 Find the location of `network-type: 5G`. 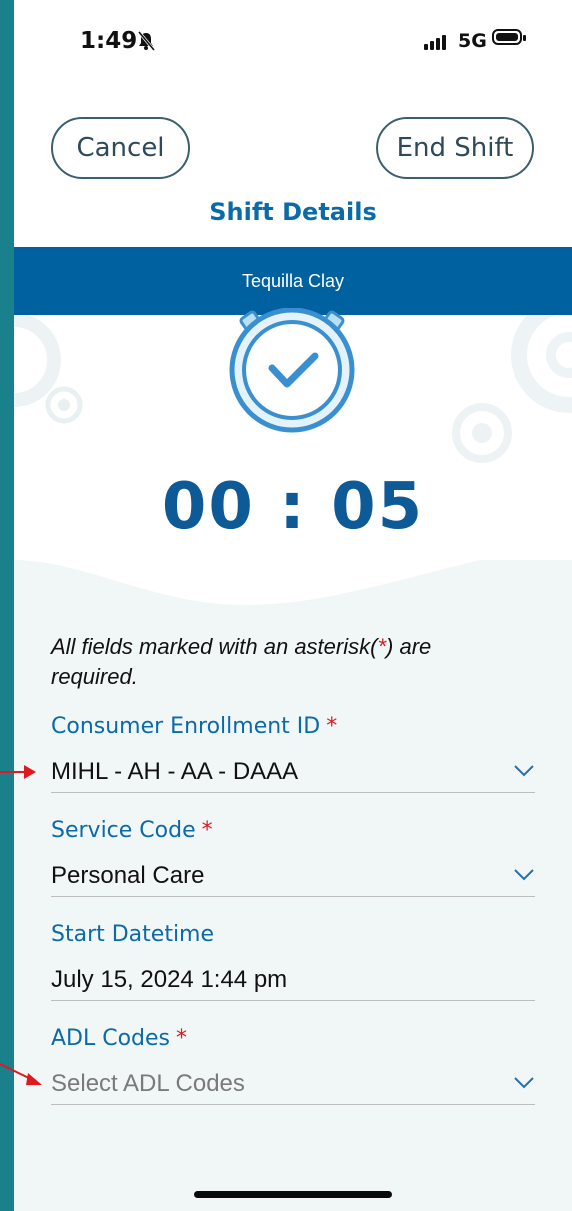

network-type: 5G is located at coordinates (472, 41).